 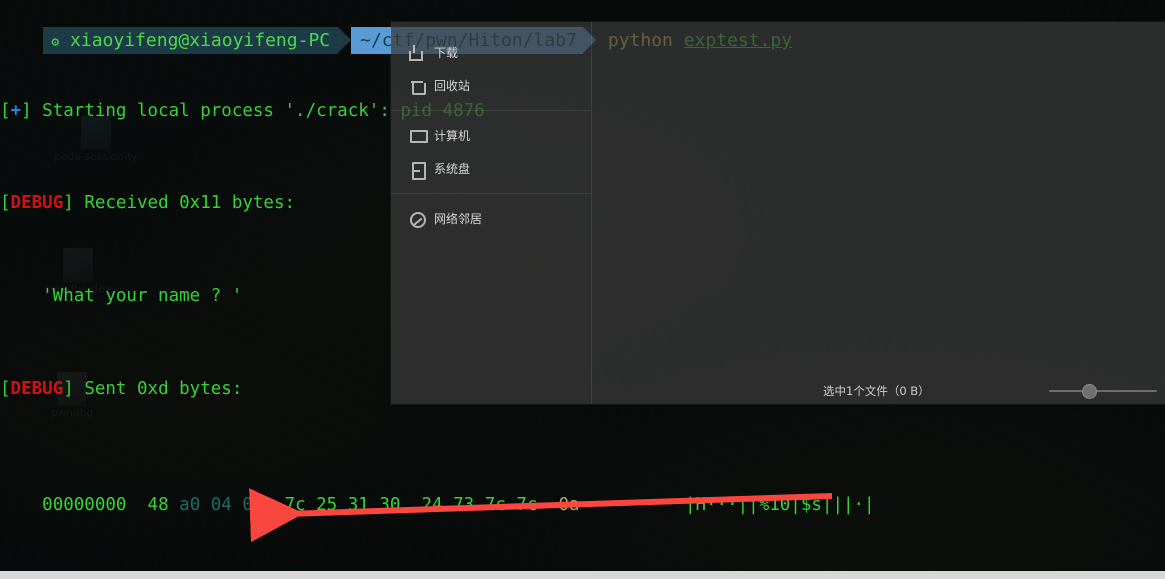 I want to click on hex-bytes: a0 04 08, so click(x=221, y=505).